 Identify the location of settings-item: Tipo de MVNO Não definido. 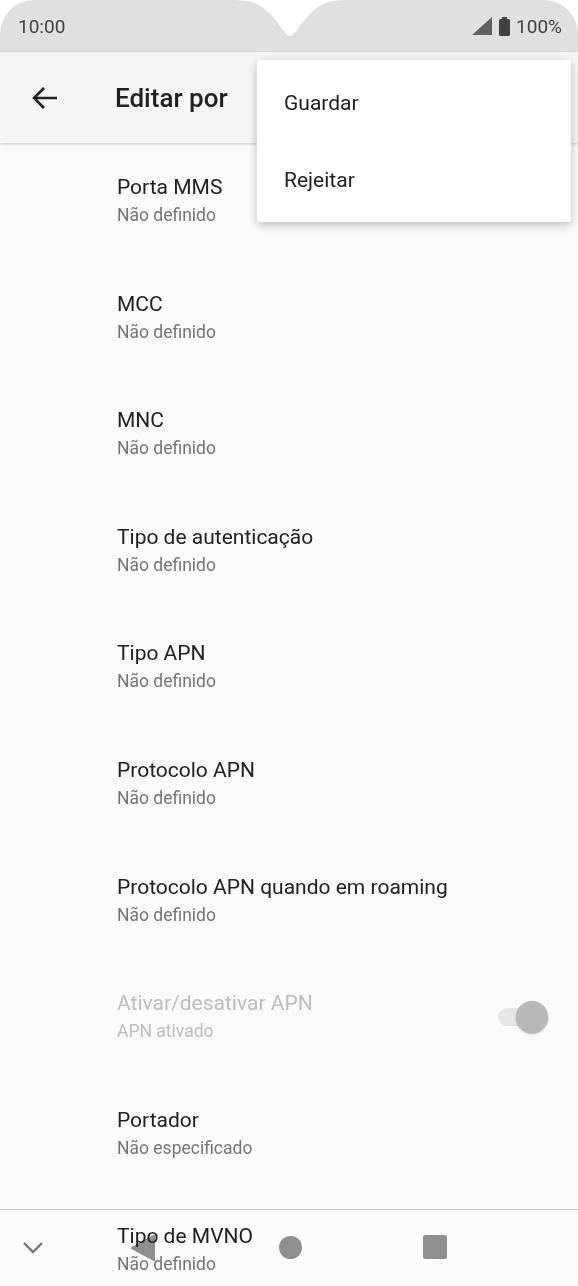
(289, 1239).